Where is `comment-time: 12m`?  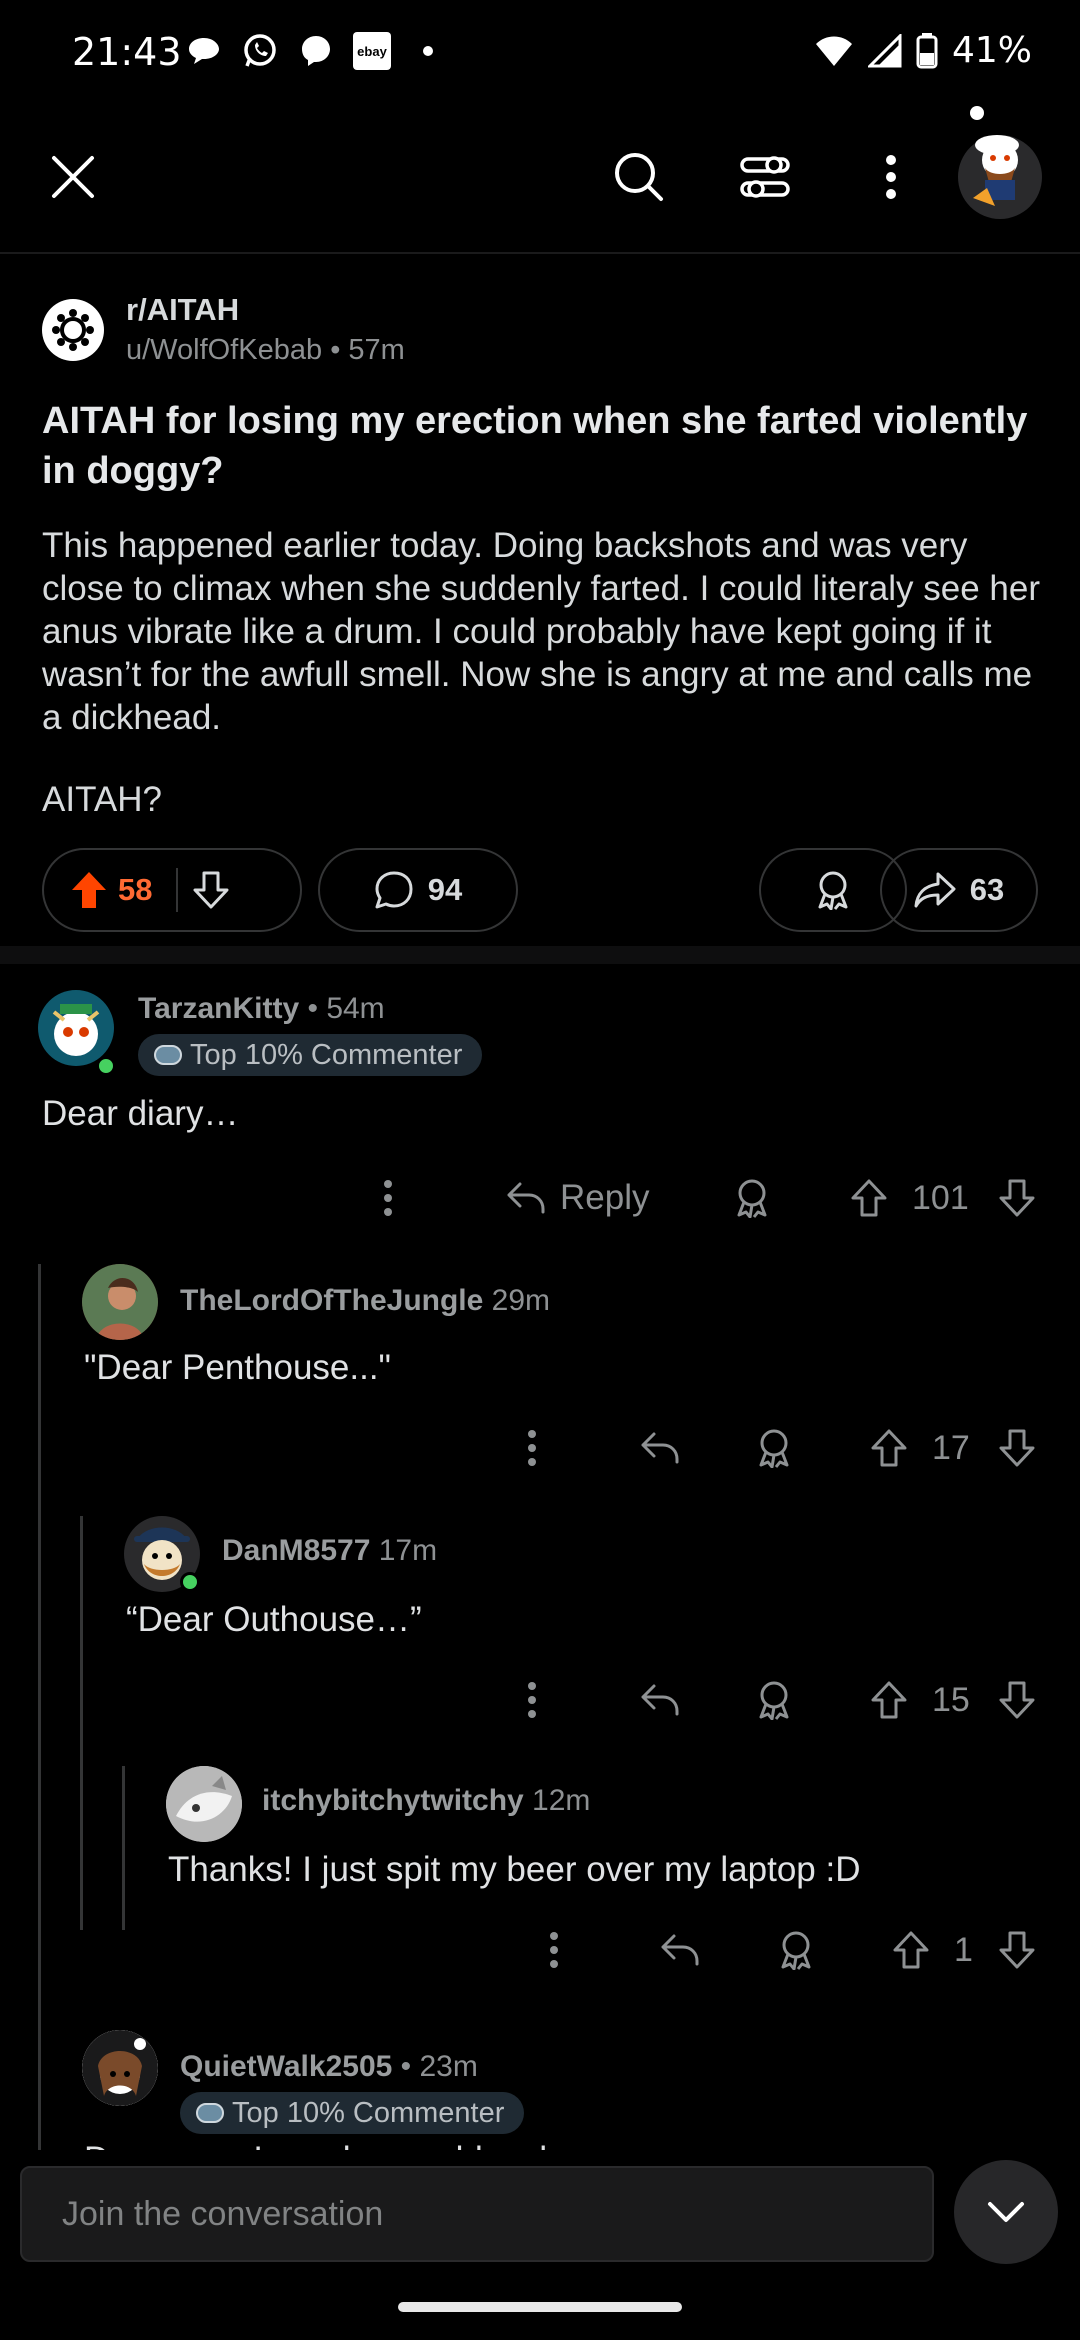 comment-time: 12m is located at coordinates (557, 1800).